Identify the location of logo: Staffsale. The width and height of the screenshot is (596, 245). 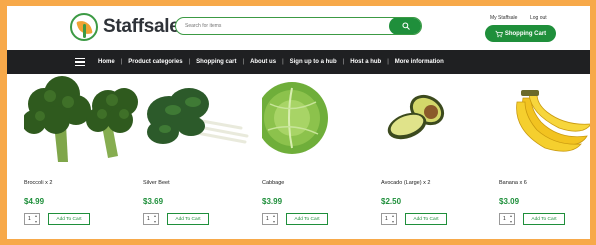
(125, 27).